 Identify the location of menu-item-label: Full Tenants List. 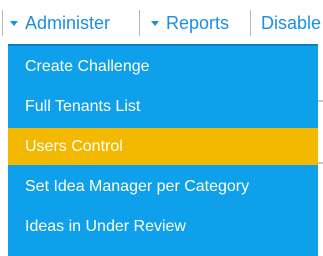
(83, 106).